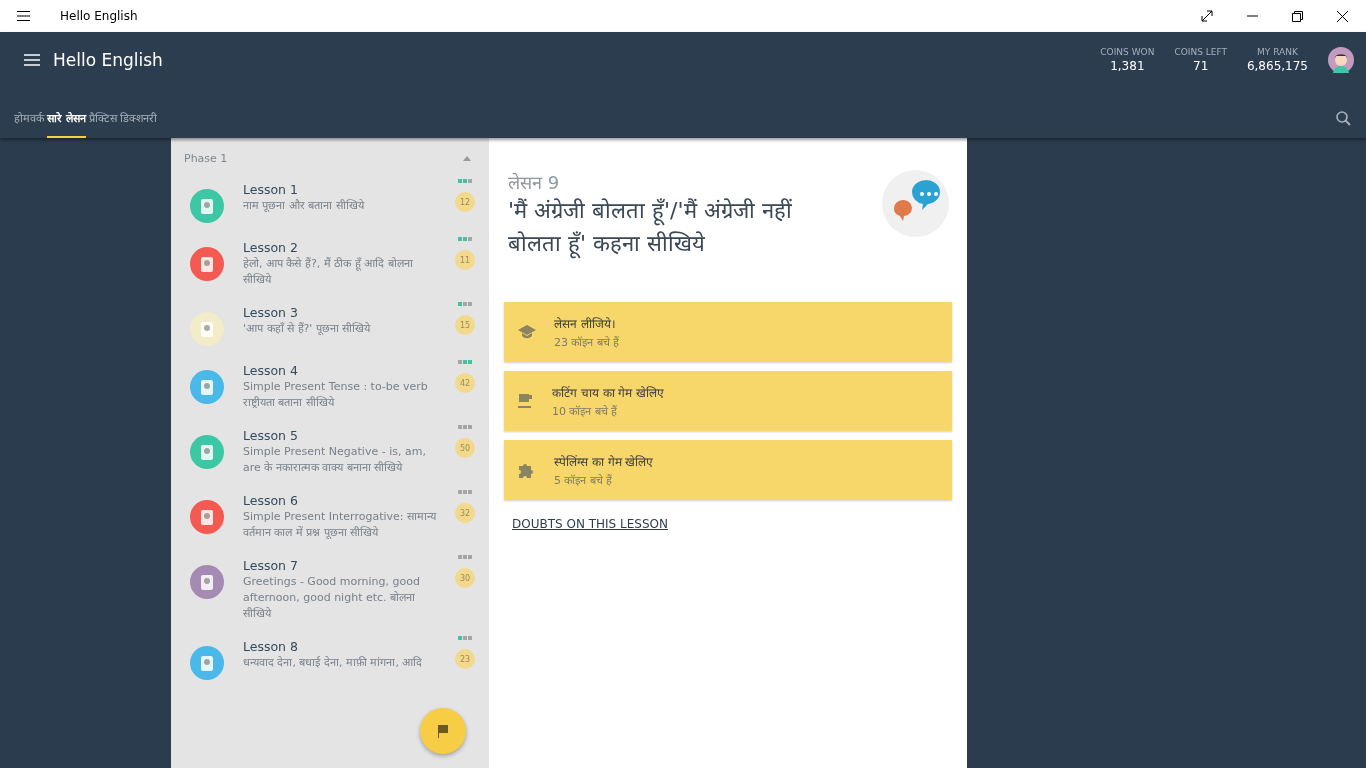 The height and width of the screenshot is (768, 1366). I want to click on tab: होमवर्क, so click(29, 118).